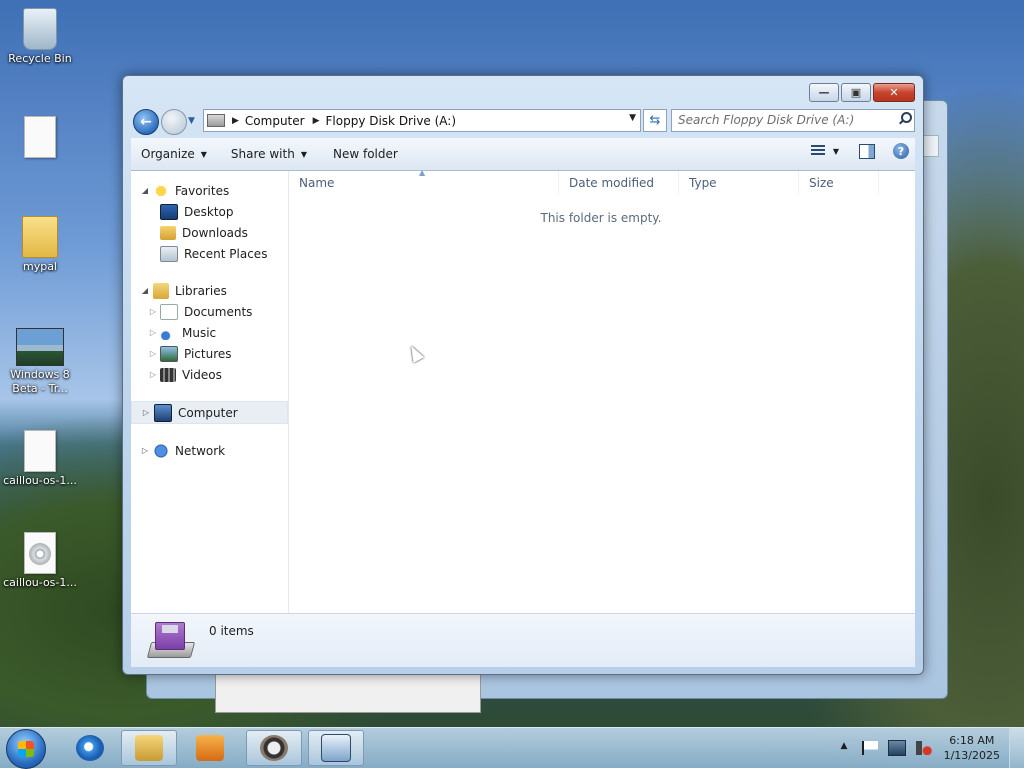  I want to click on sort-ascending-icon: ▲, so click(422, 172).